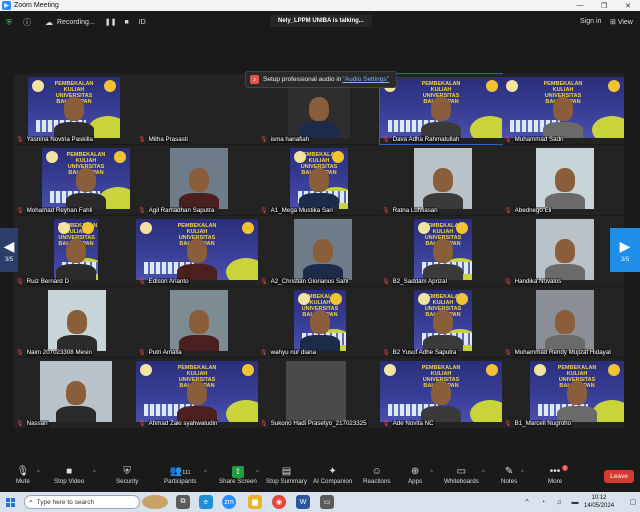 The width and height of the screenshot is (640, 512). What do you see at coordinates (126, 22) in the screenshot?
I see `stop-recording-icon: ■` at bounding box center [126, 22].